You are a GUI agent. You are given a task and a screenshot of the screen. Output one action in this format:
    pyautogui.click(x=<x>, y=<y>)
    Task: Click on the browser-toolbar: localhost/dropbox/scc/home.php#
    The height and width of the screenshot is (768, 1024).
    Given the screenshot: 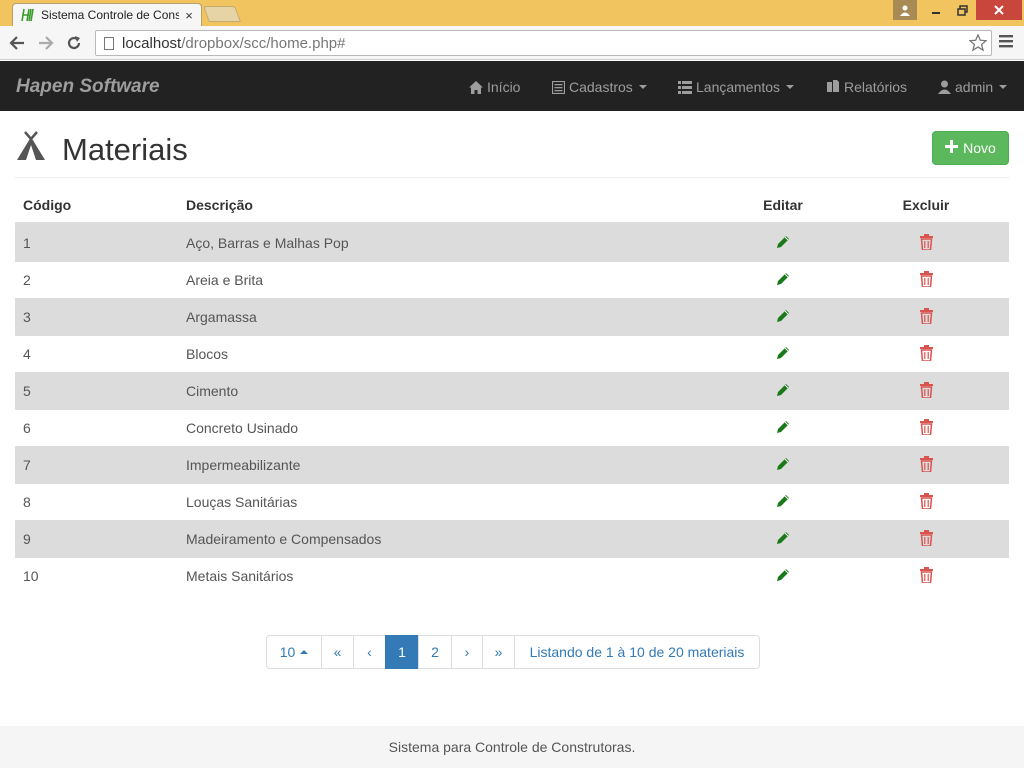 What is the action you would take?
    pyautogui.click(x=512, y=43)
    